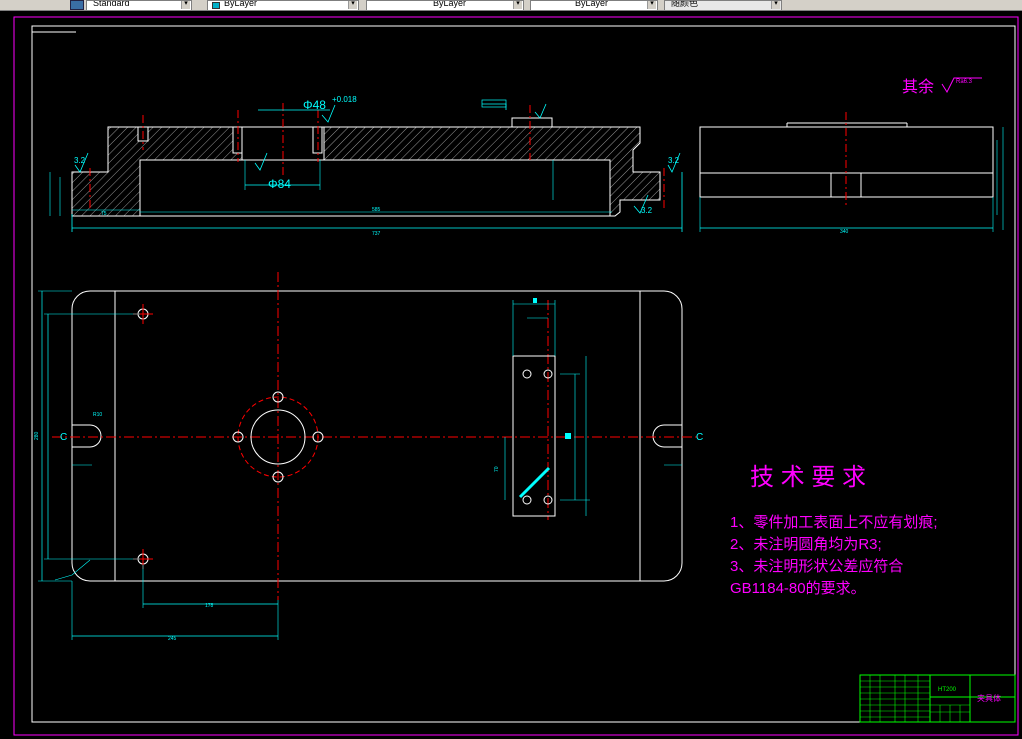  What do you see at coordinates (241, 4) in the screenshot?
I see `color-control-value: ByLayer` at bounding box center [241, 4].